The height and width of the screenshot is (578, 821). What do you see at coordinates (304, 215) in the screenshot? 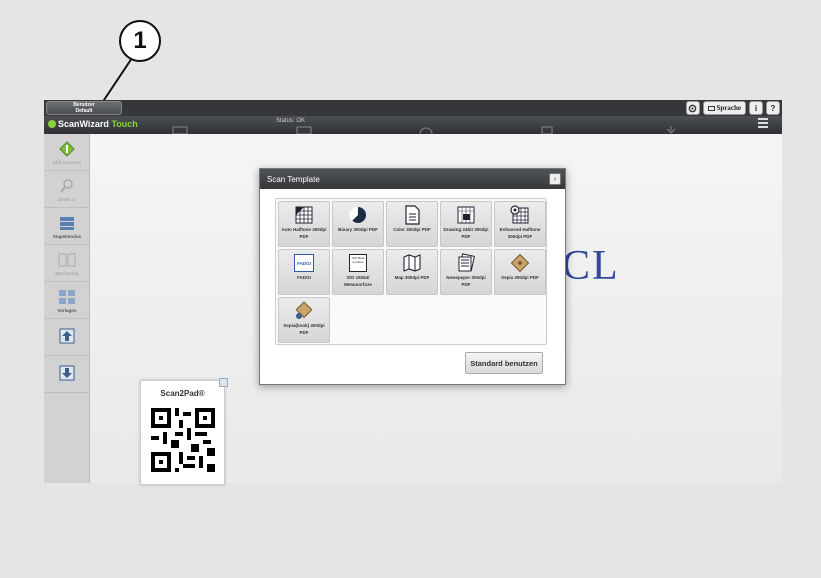
I see `halftone-grid-icon` at bounding box center [304, 215].